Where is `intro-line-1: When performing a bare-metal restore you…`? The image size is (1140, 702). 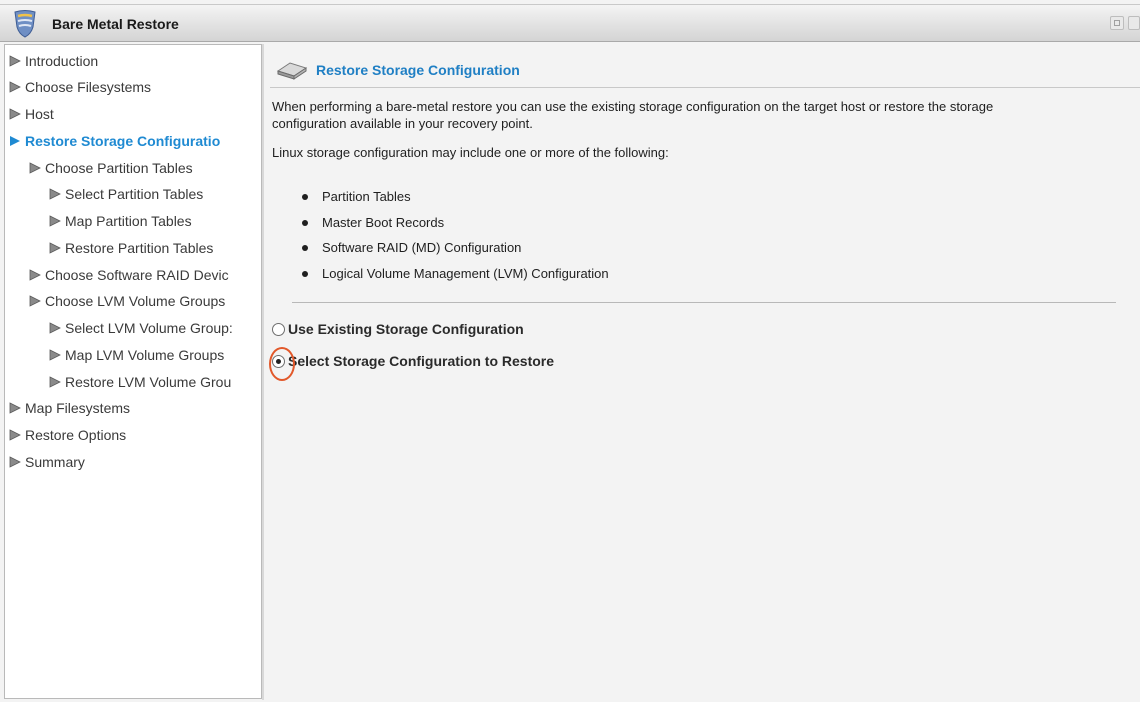
intro-line-1: When performing a bare-metal restore you… is located at coordinates (633, 106).